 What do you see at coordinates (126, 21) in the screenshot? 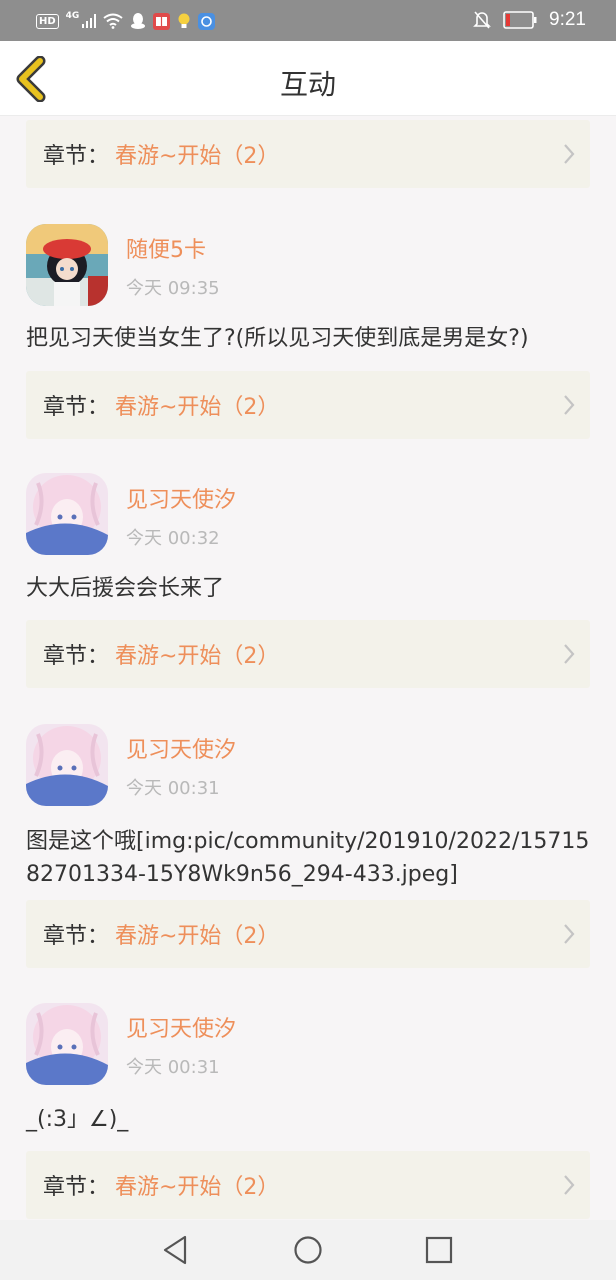
I see `status-left-icons: HD 4G` at bounding box center [126, 21].